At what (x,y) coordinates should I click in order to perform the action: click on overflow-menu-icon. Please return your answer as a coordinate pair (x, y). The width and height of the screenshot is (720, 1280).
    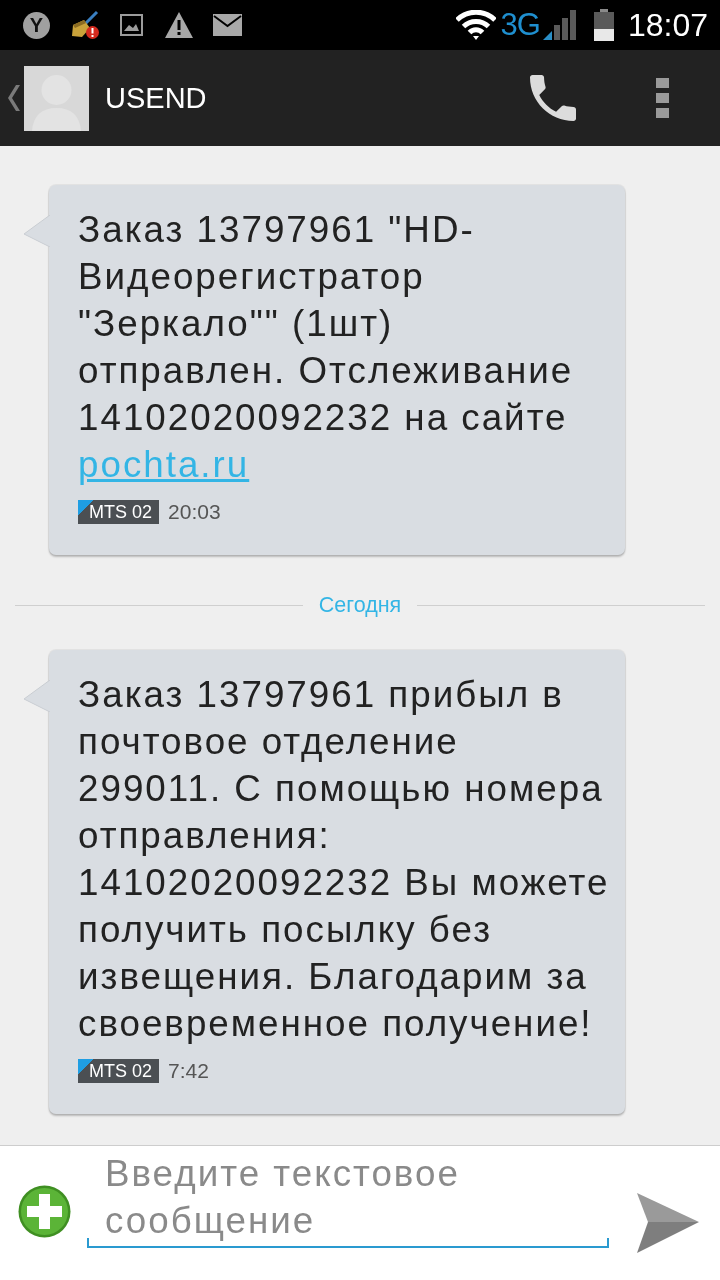
    Looking at the image, I should click on (662, 98).